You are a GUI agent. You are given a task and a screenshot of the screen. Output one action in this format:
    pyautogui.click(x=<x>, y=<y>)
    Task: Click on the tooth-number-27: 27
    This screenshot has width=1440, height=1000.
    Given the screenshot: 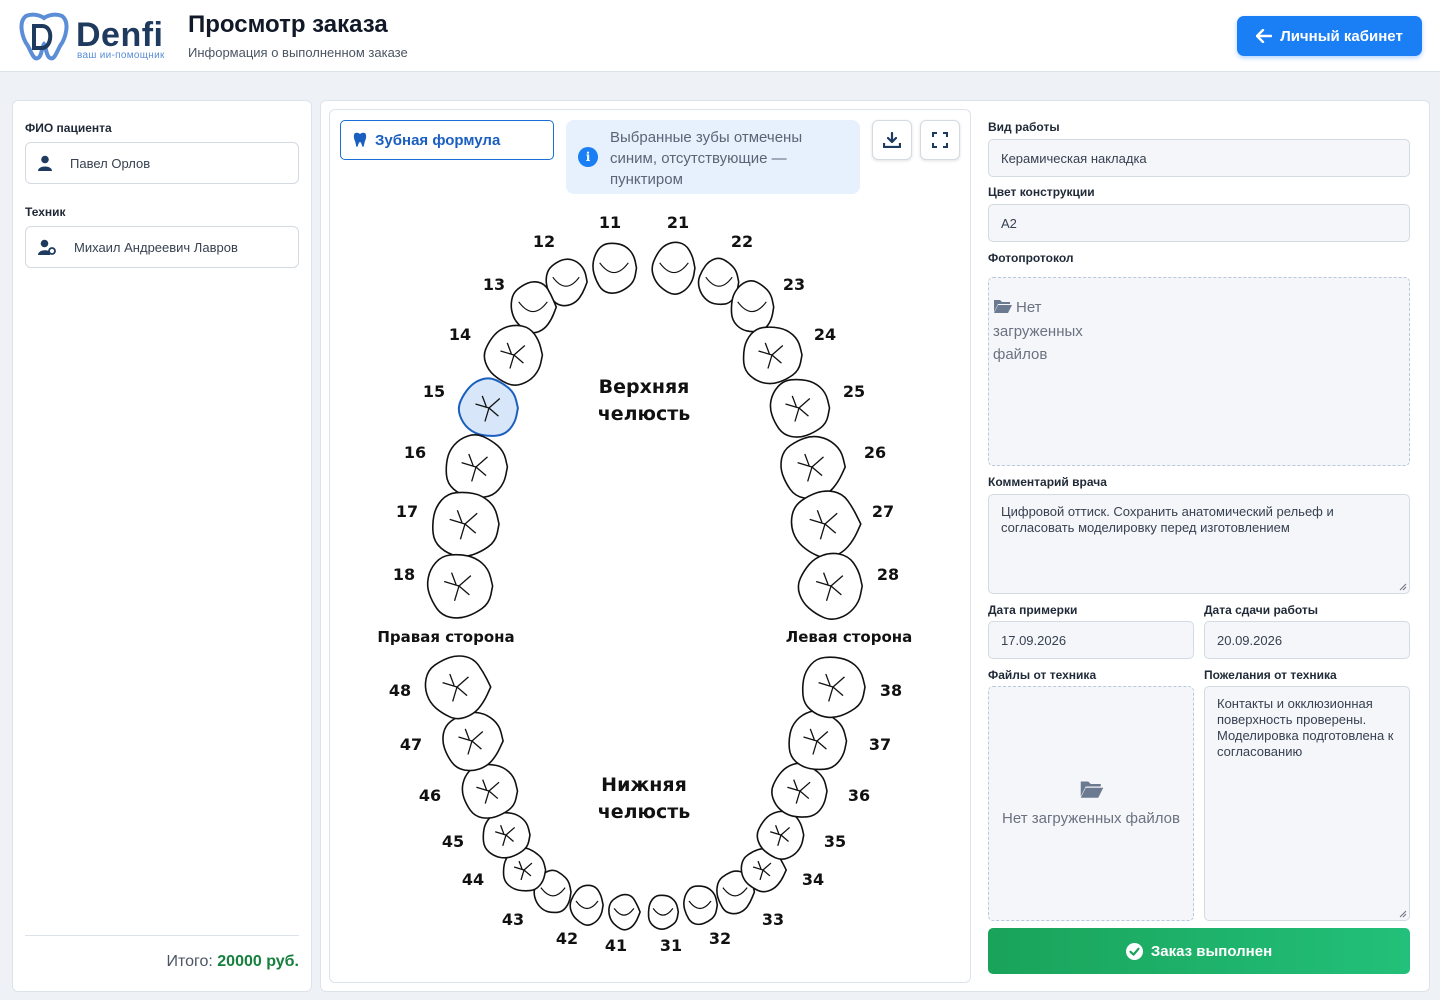 What is the action you would take?
    pyautogui.click(x=883, y=511)
    